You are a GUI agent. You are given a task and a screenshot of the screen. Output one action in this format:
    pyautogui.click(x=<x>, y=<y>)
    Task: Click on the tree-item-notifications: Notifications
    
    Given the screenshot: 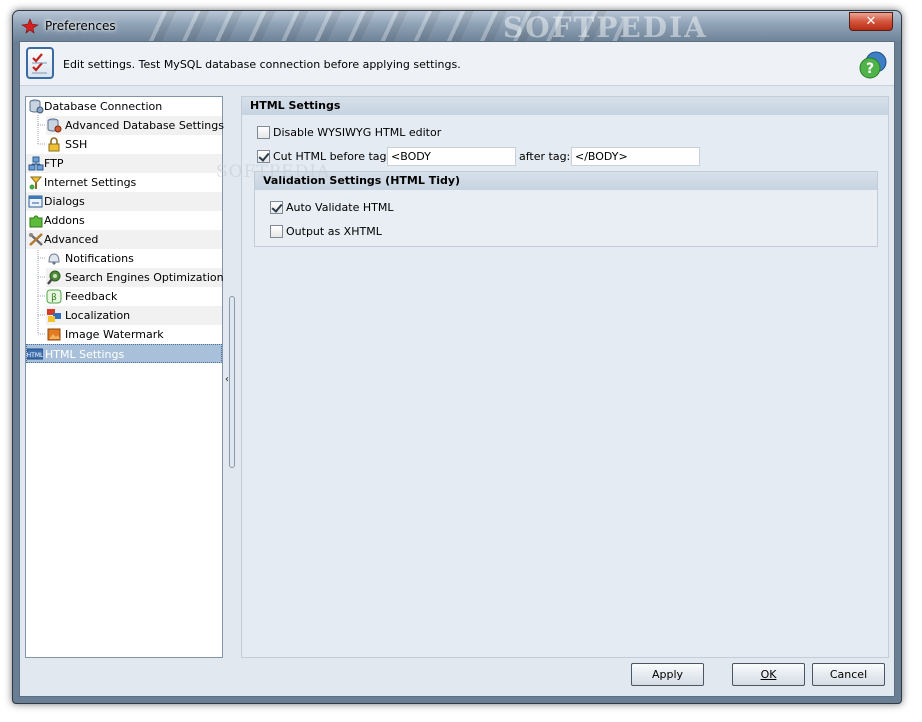 What is the action you would take?
    pyautogui.click(x=134, y=258)
    